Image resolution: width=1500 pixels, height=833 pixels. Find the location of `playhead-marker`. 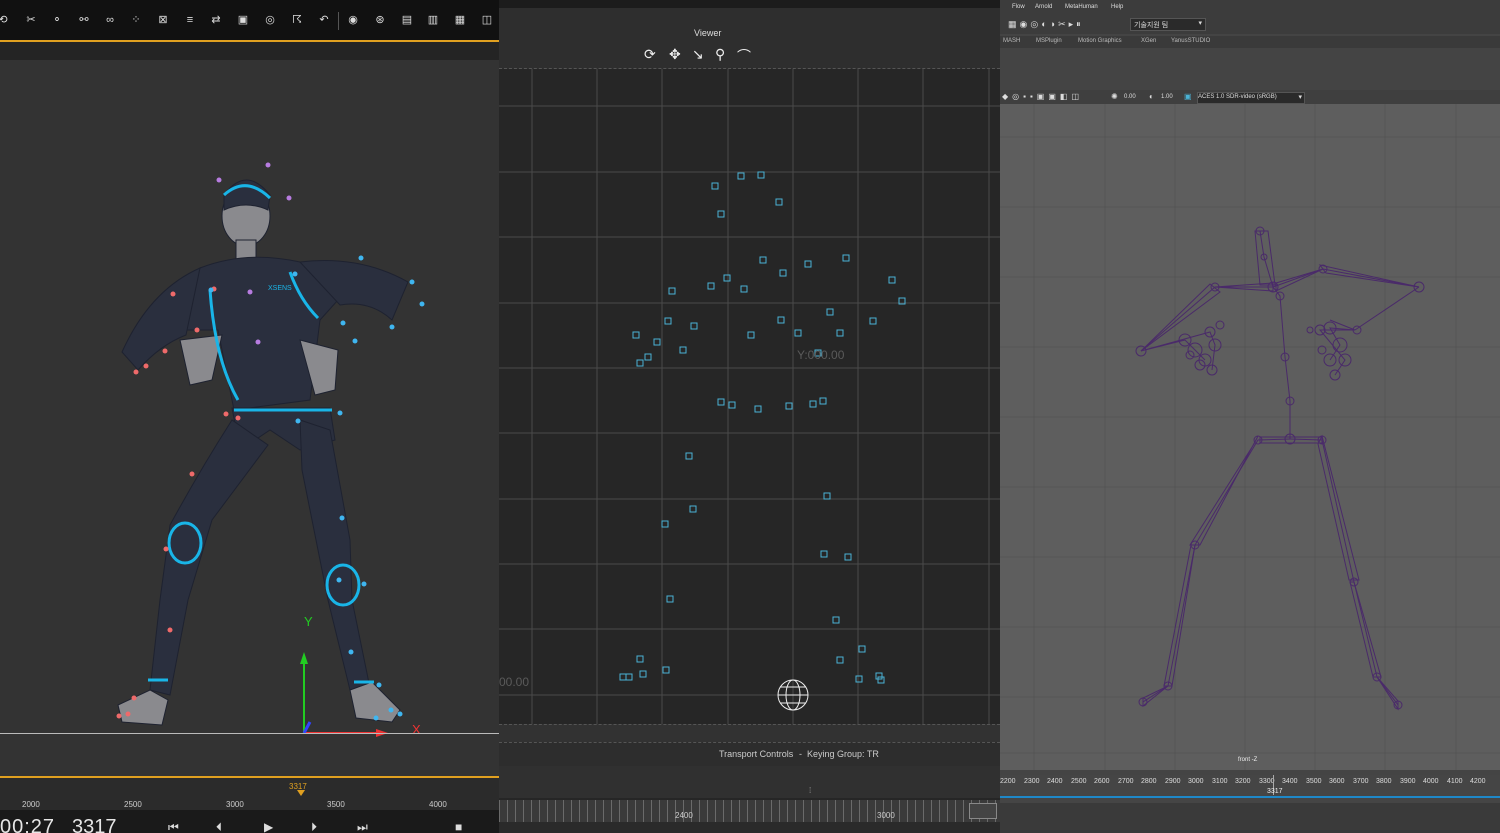

playhead-marker is located at coordinates (301, 793).